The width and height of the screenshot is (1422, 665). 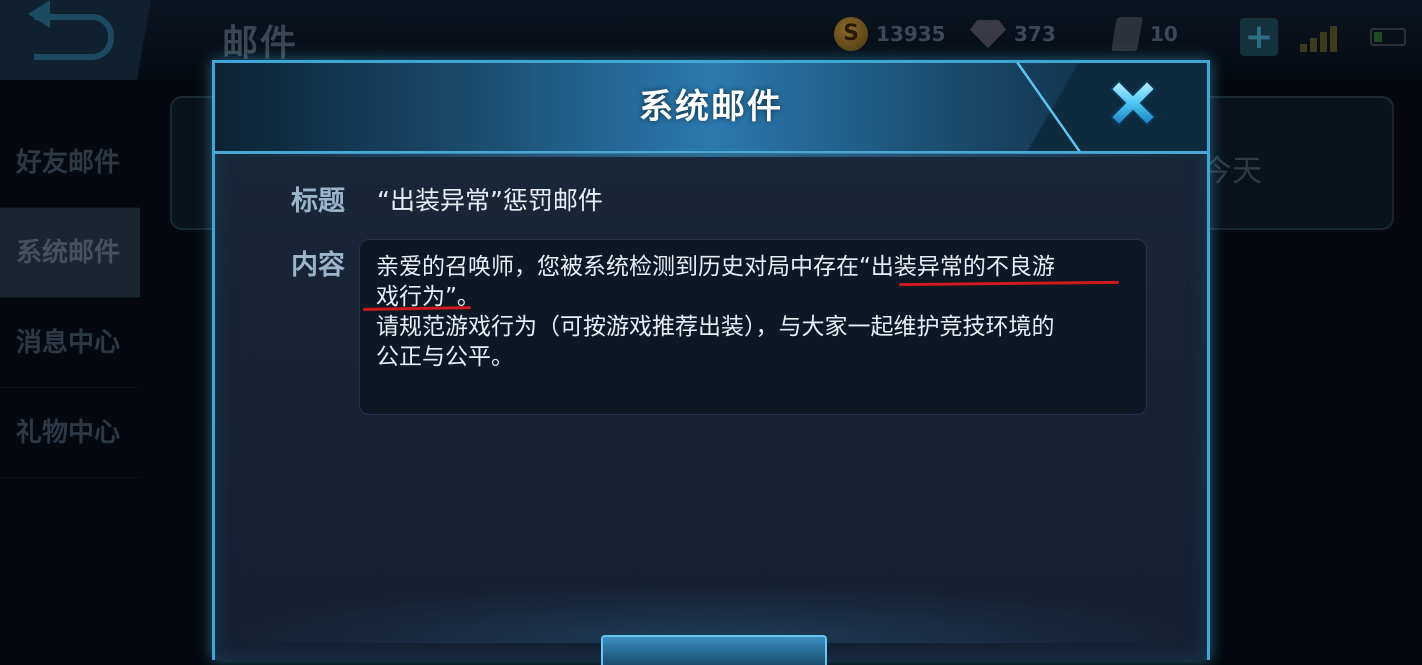 I want to click on gold-amount: 13935, so click(x=911, y=34).